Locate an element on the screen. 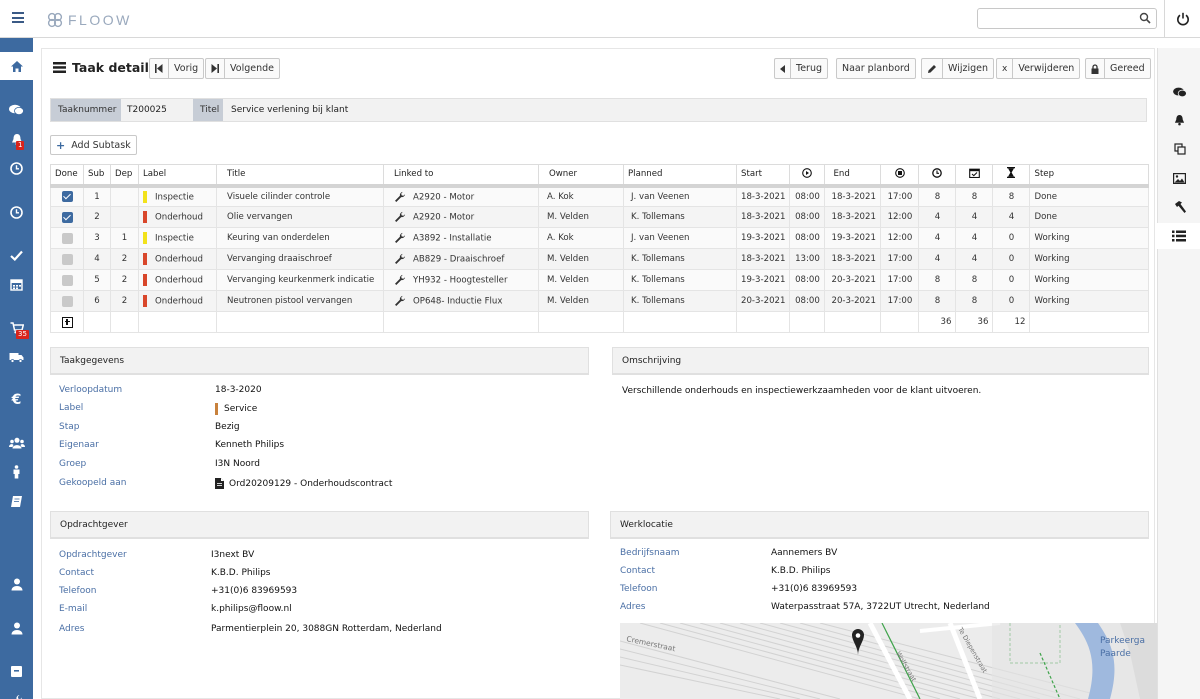  title-cell: Keuring van onderdelen is located at coordinates (300, 238).